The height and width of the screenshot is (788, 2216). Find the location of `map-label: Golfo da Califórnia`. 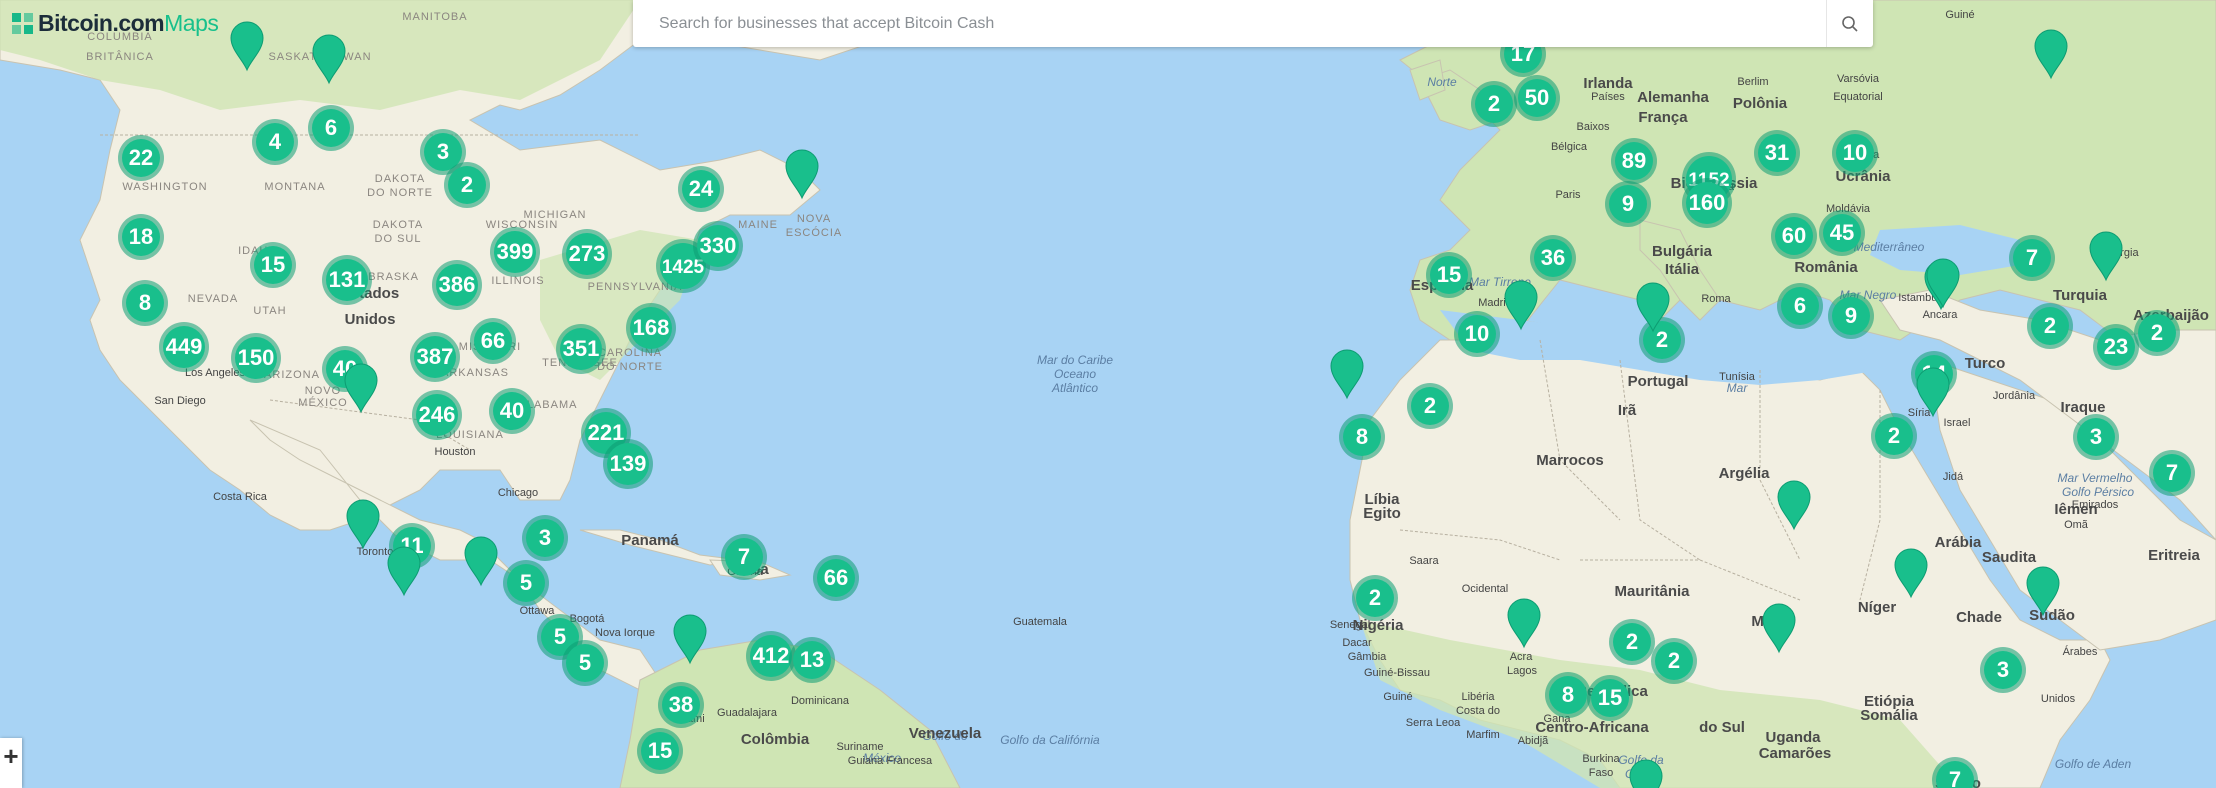

map-label: Golfo da Califórnia is located at coordinates (1050, 740).